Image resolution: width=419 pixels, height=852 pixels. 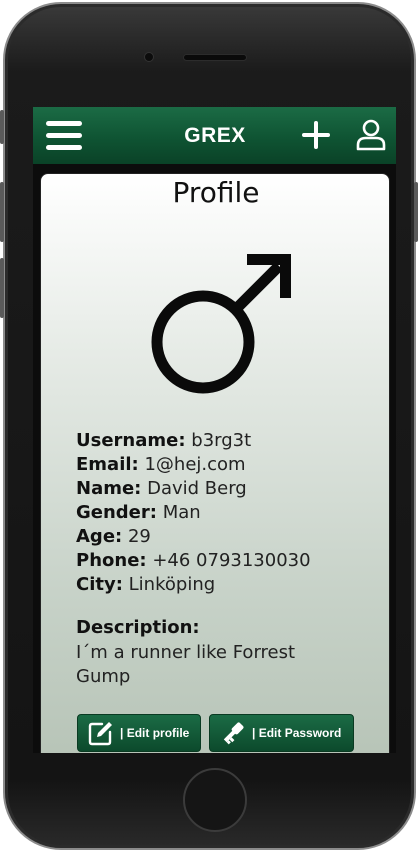 I want to click on earpiece-speaker, so click(x=215, y=57).